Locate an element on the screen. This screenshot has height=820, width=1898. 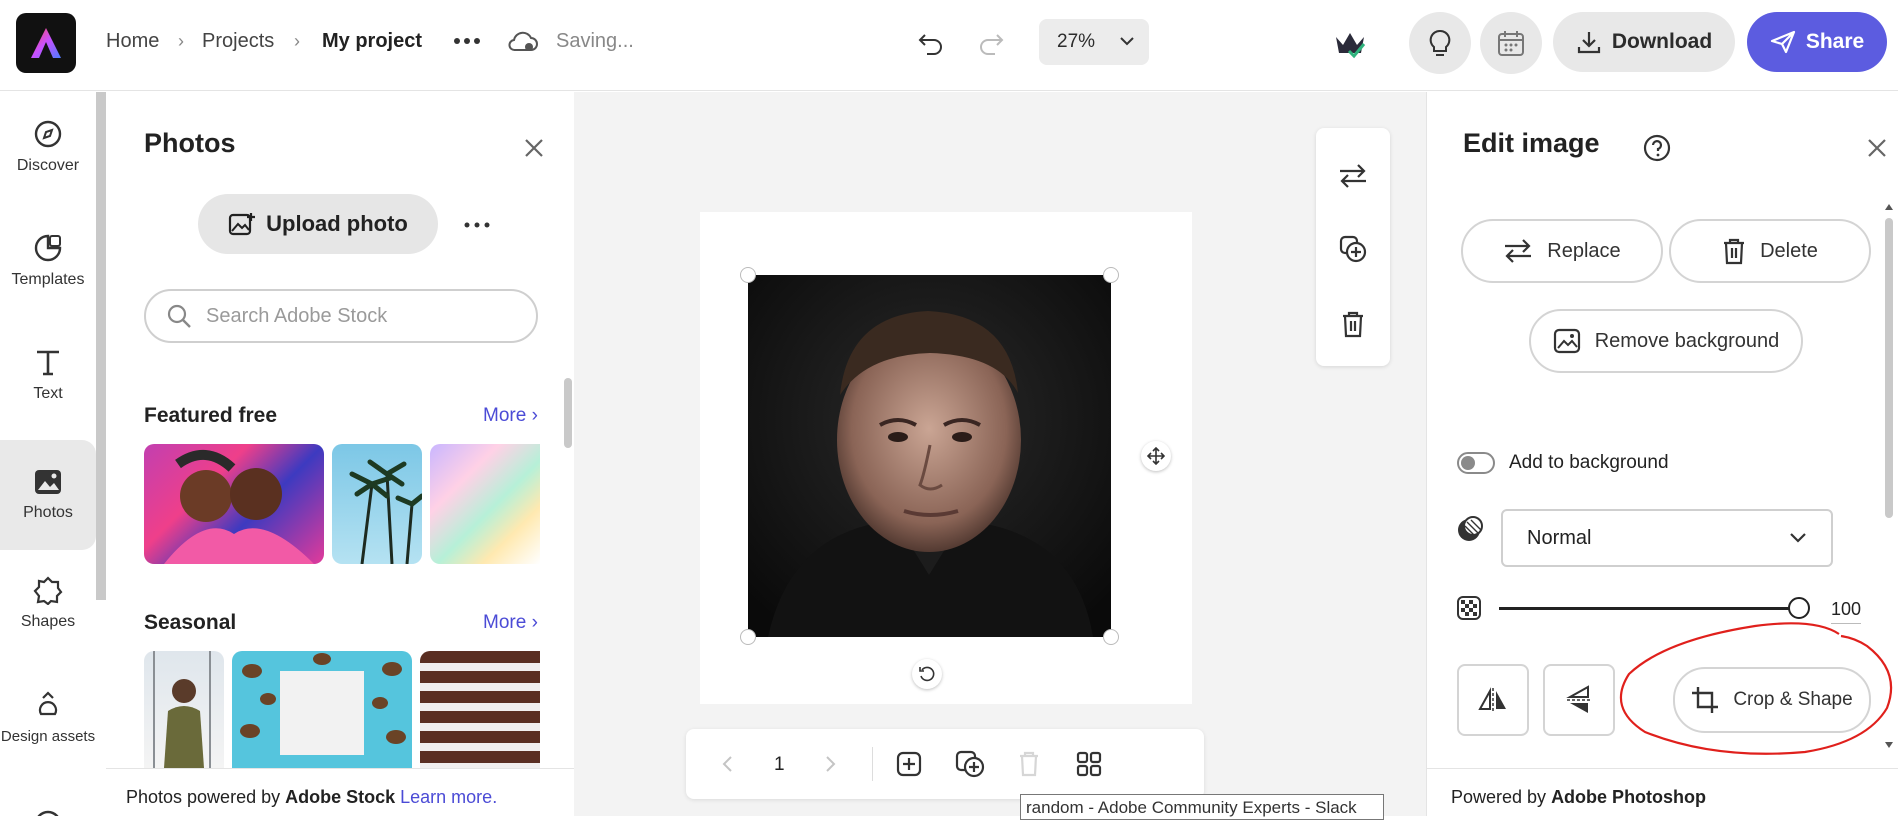
more-horizontal-icon is located at coordinates (477, 225).